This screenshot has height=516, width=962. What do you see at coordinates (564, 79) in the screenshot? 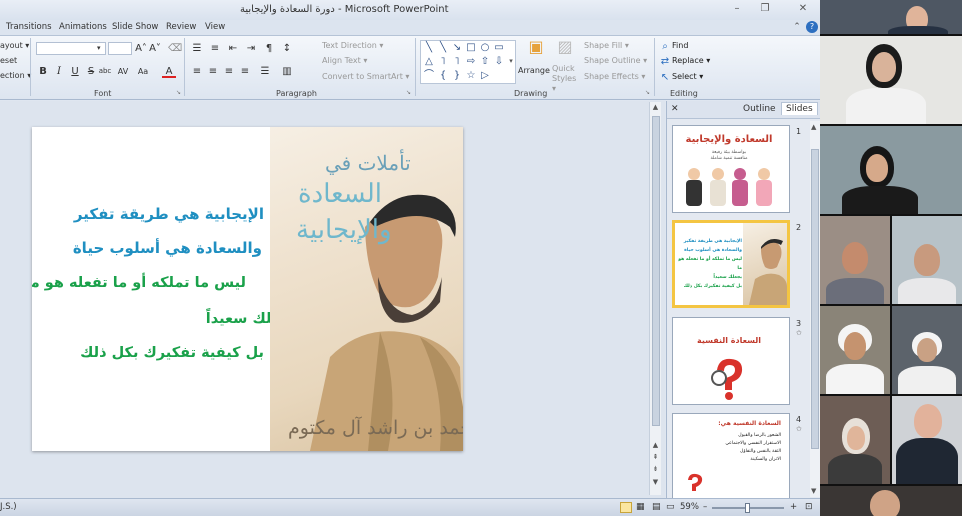
I see `quick-styles-button: Quick Styles ▾` at bounding box center [564, 79].